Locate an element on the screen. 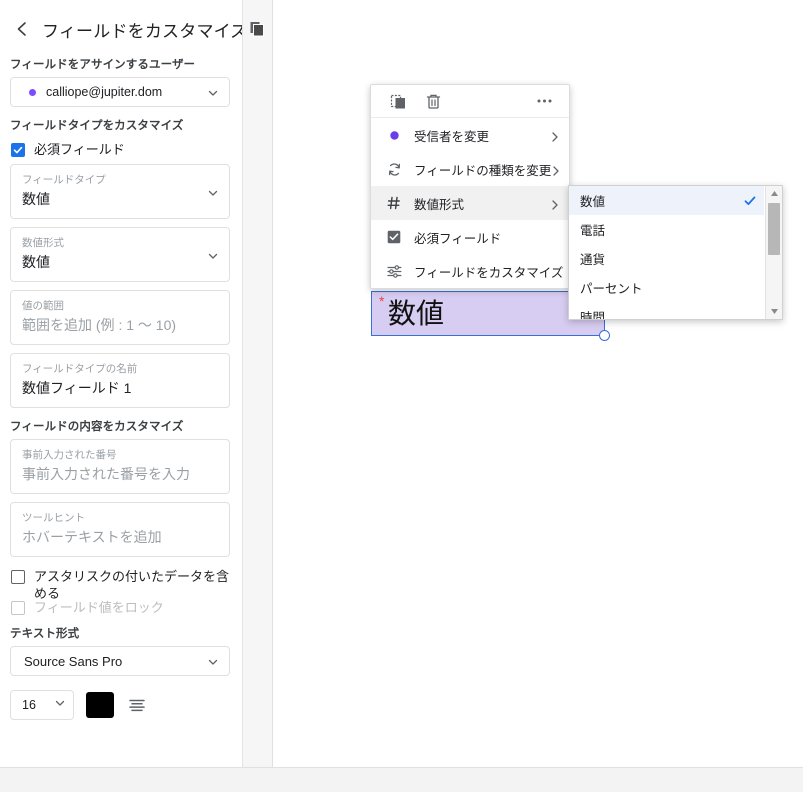 The height and width of the screenshot is (792, 803). assignee-select: calliope@jupiter.dom is located at coordinates (120, 92).